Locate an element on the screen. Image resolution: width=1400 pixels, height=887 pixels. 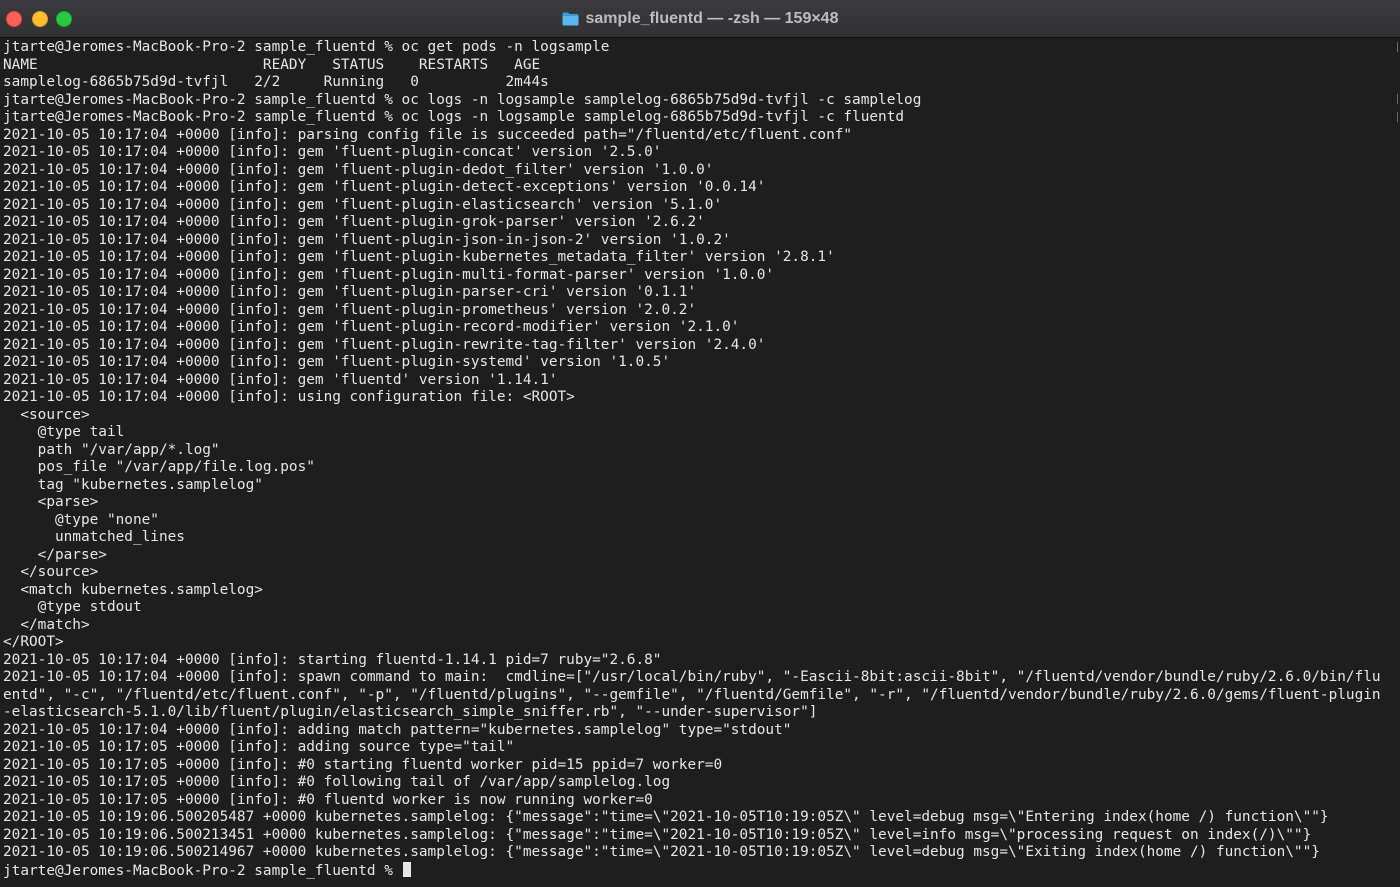
terminal-line: <parse> is located at coordinates (51, 502).